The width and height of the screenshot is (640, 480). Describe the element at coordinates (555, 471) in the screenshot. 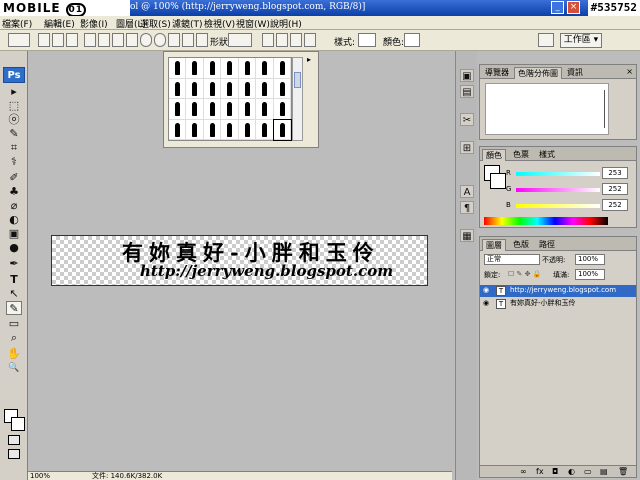

I see `layer-mask-icon: ◘` at that location.